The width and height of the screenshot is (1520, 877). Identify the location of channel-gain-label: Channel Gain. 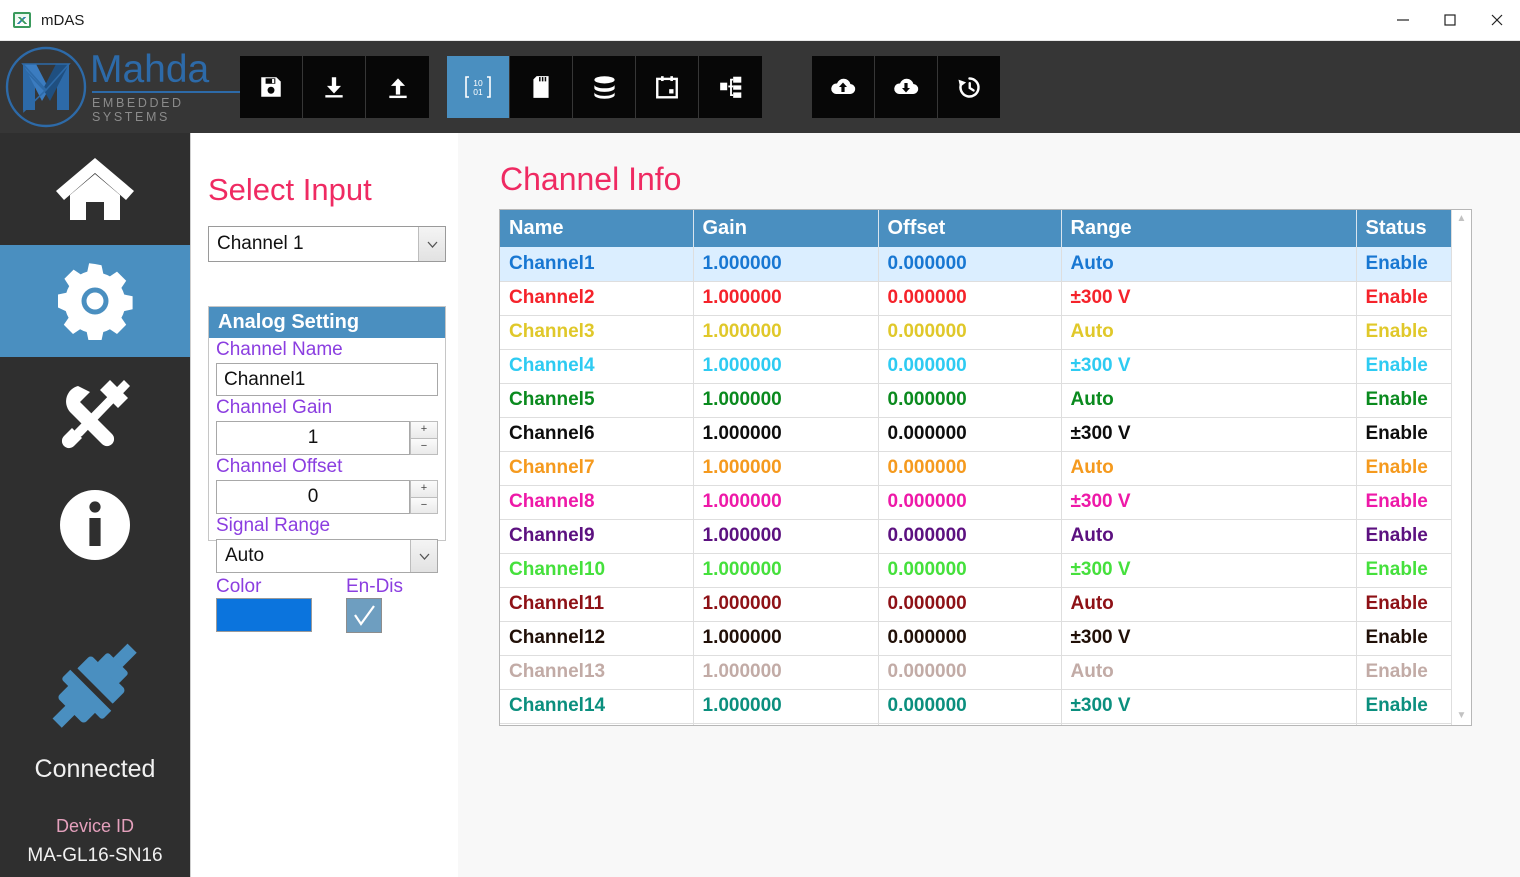
(274, 407).